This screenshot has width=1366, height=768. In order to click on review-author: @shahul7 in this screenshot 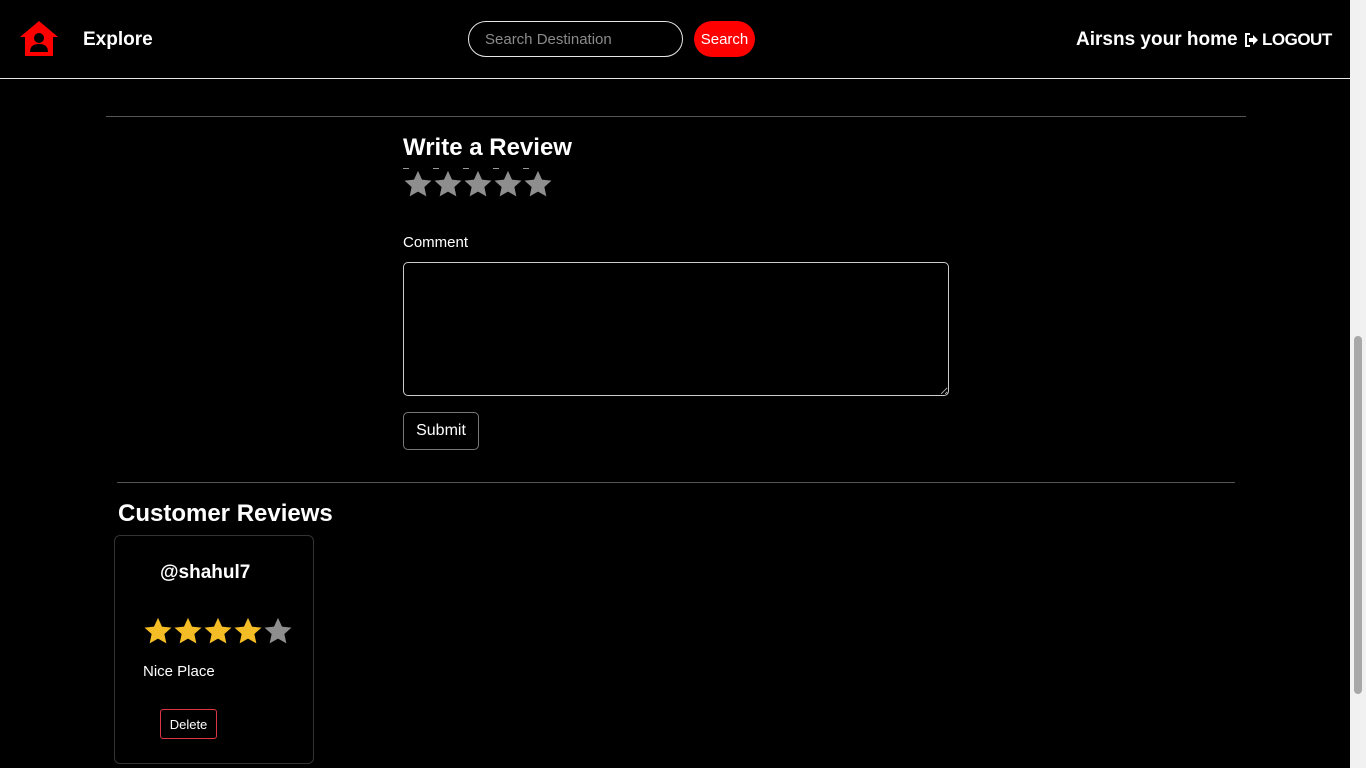, I will do `click(205, 572)`.